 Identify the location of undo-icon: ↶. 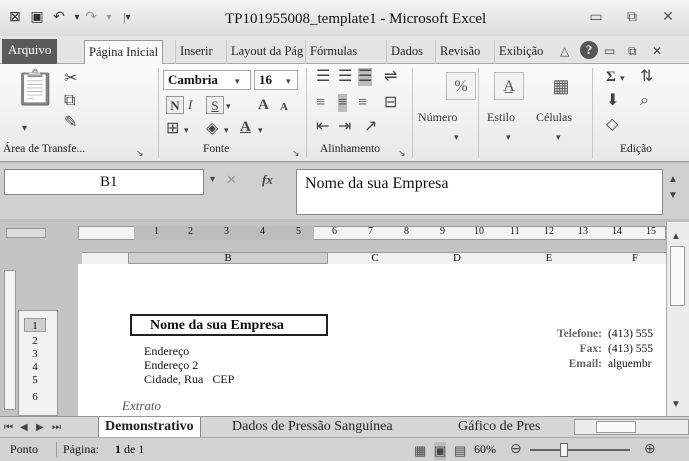
(59, 18).